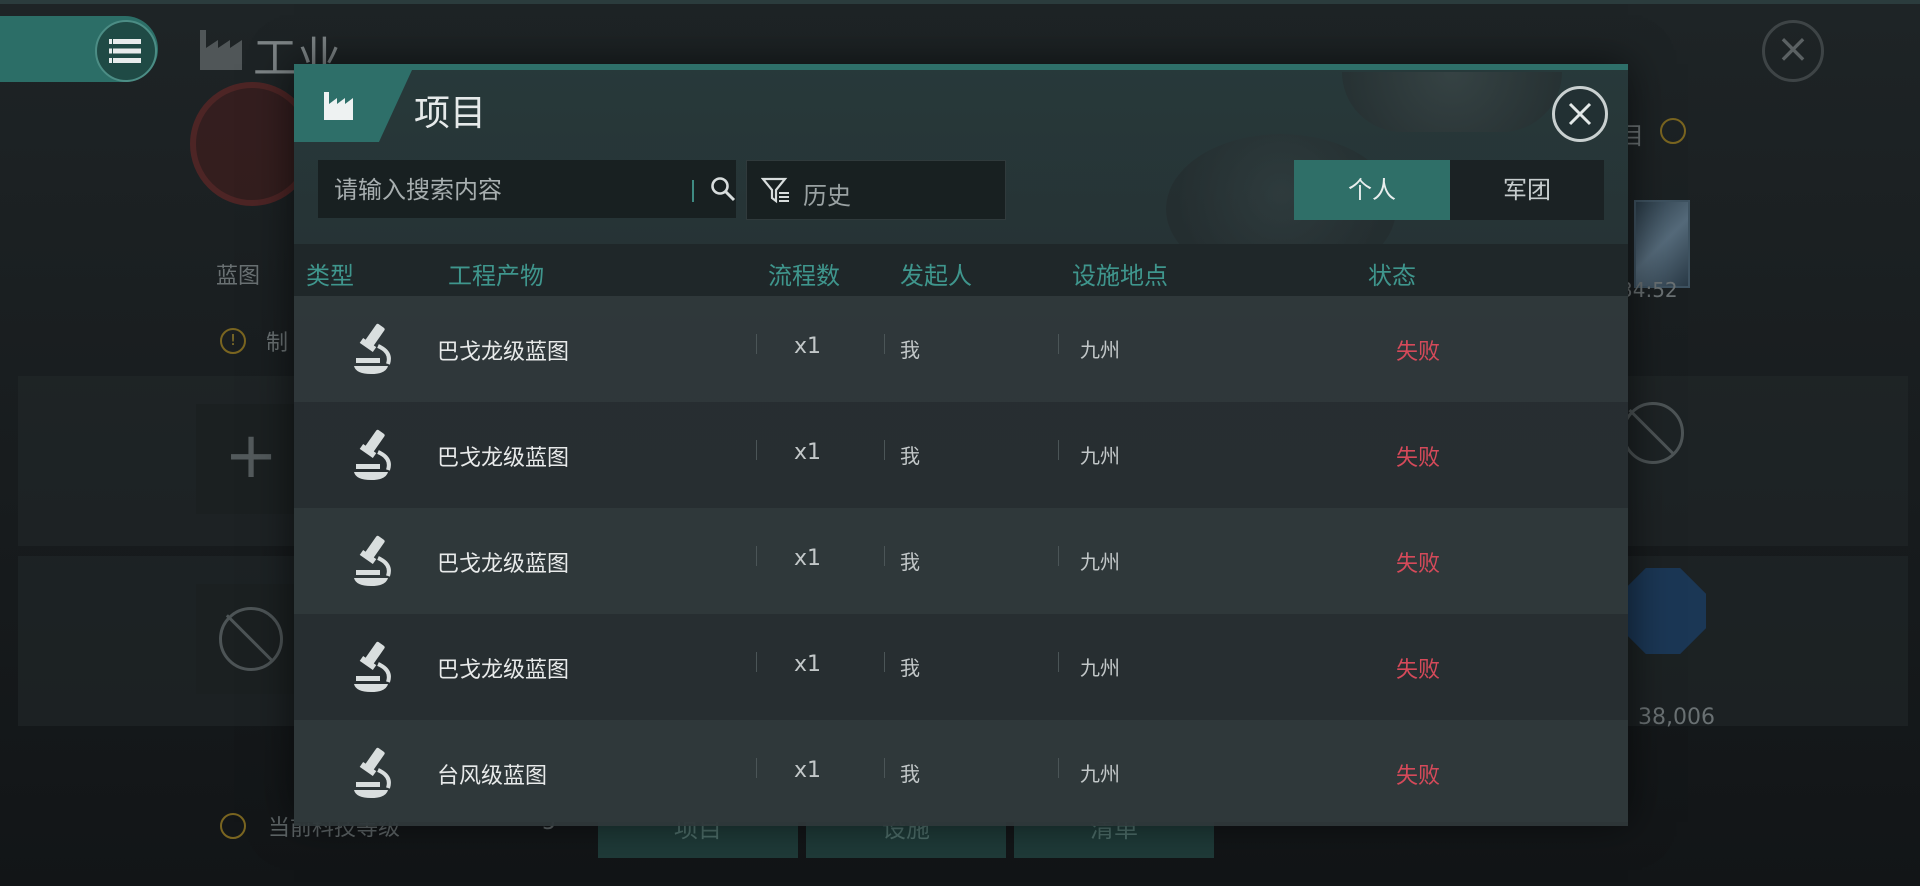 This screenshot has width=1920, height=886. I want to click on table-header: 类型 工程产物 流程数 发起人 设施地点 状态, so click(961, 270).